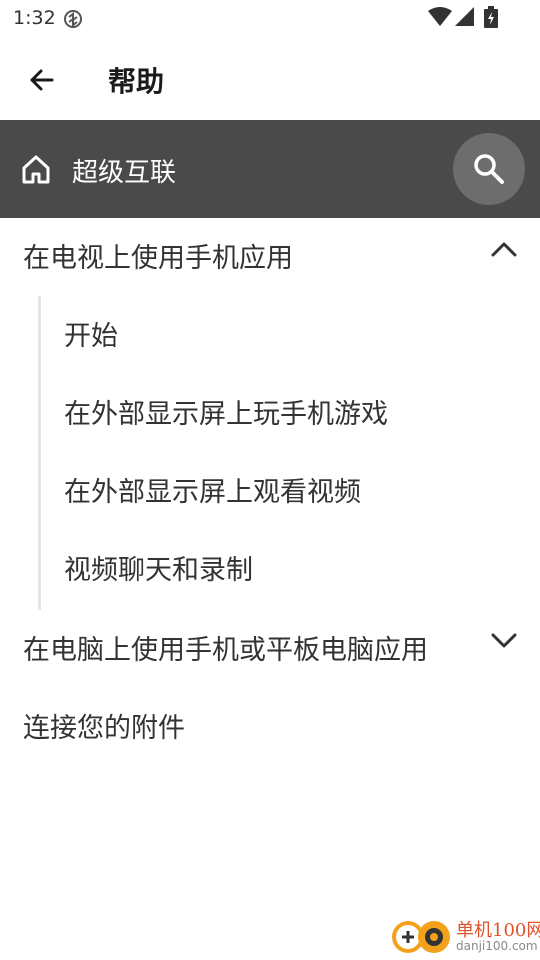 Image resolution: width=540 pixels, height=960 pixels. I want to click on back-button, so click(42, 80).